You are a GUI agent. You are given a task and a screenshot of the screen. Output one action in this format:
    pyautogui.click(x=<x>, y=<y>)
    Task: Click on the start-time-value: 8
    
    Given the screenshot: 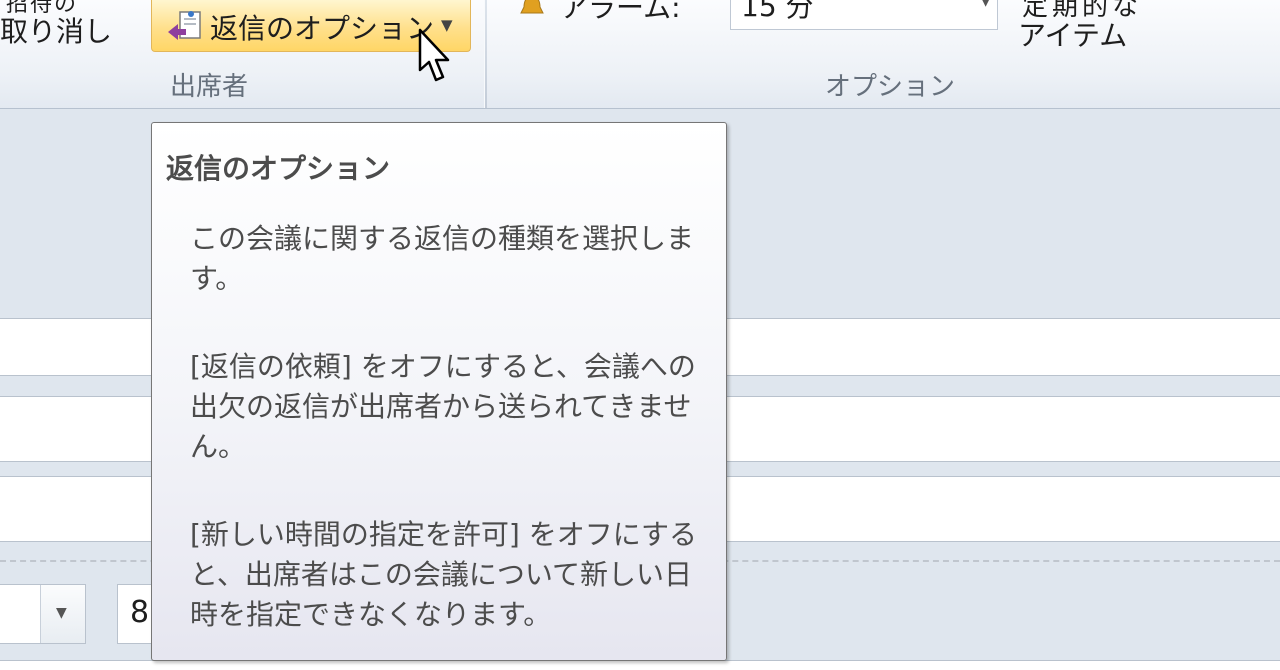 What is the action you would take?
    pyautogui.click(x=140, y=612)
    